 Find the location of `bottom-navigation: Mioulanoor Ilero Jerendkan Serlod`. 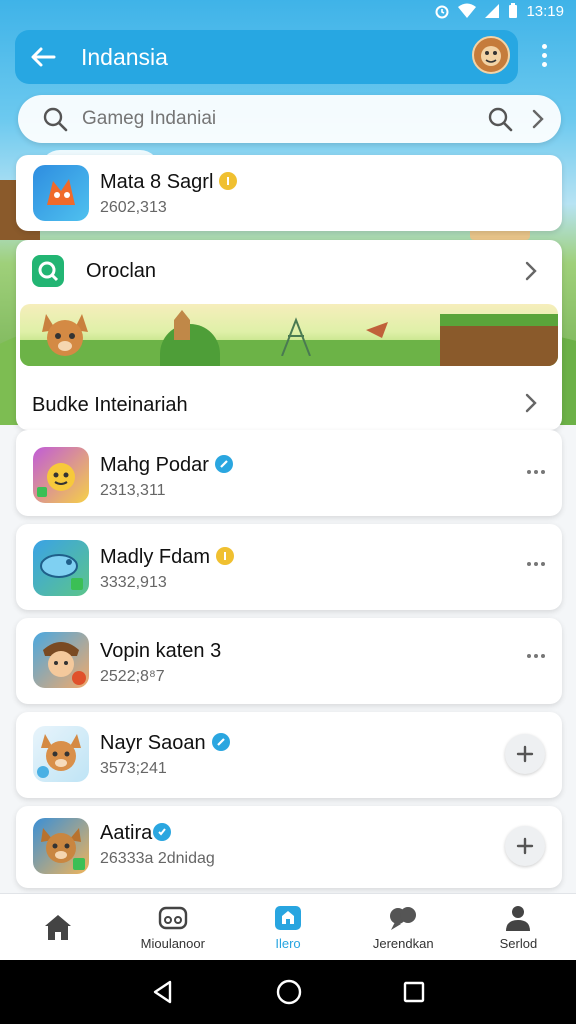

bottom-navigation: Mioulanoor Ilero Jerendkan Serlod is located at coordinates (288, 926).